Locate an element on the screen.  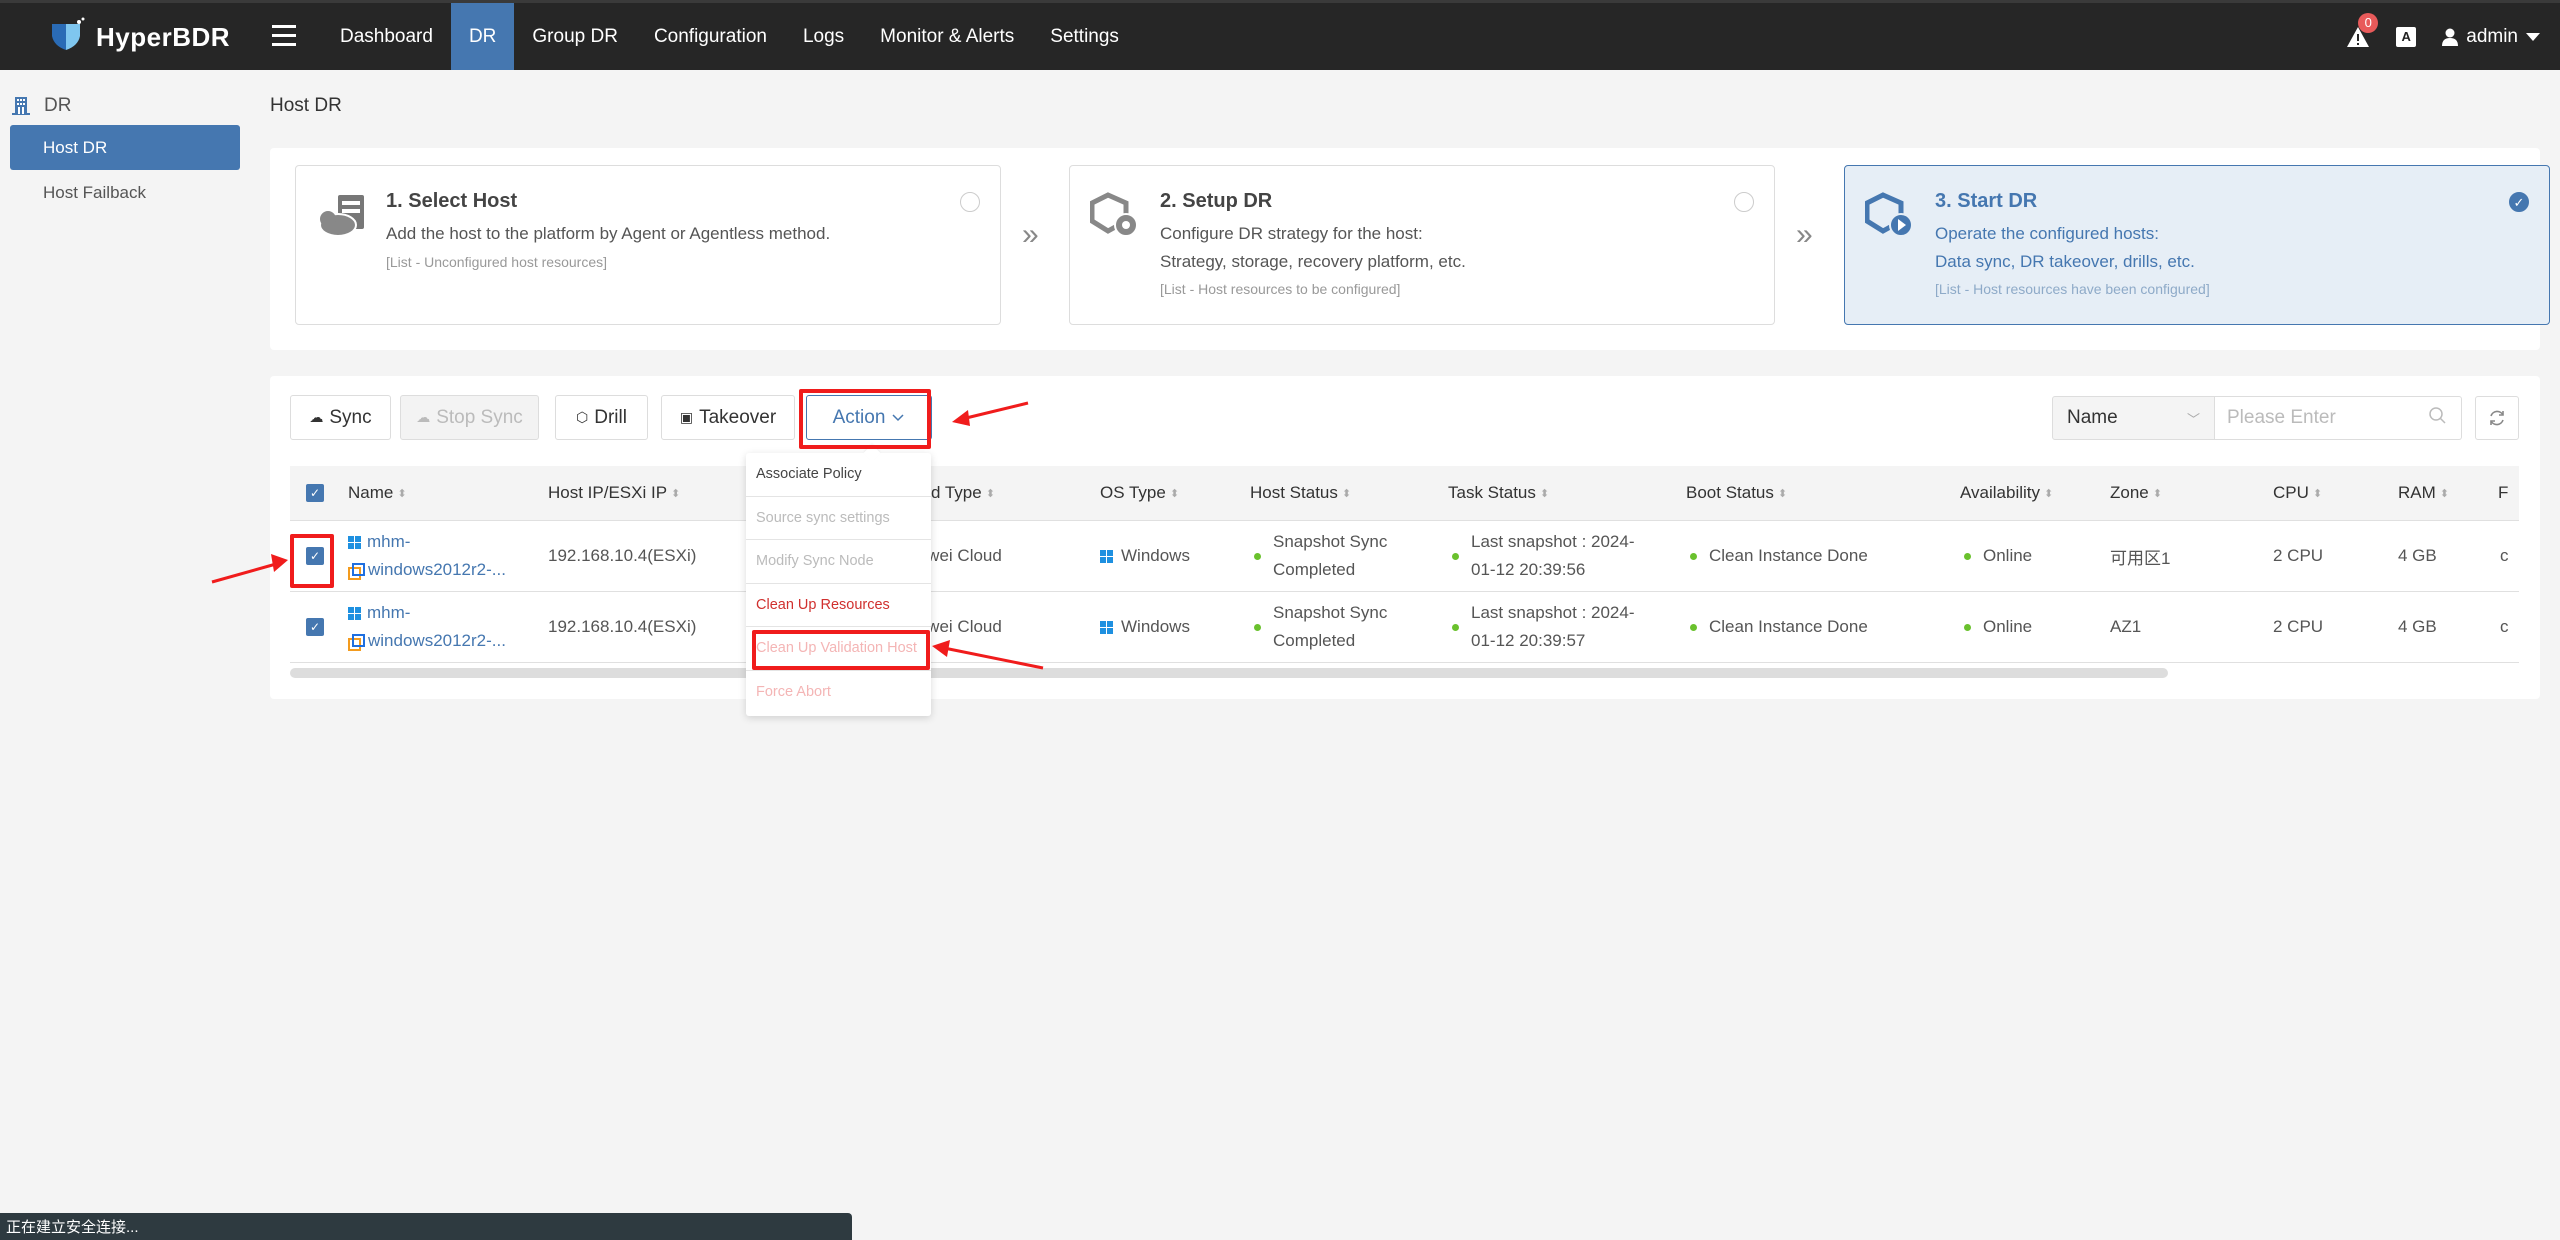
username: admin is located at coordinates (2492, 36).